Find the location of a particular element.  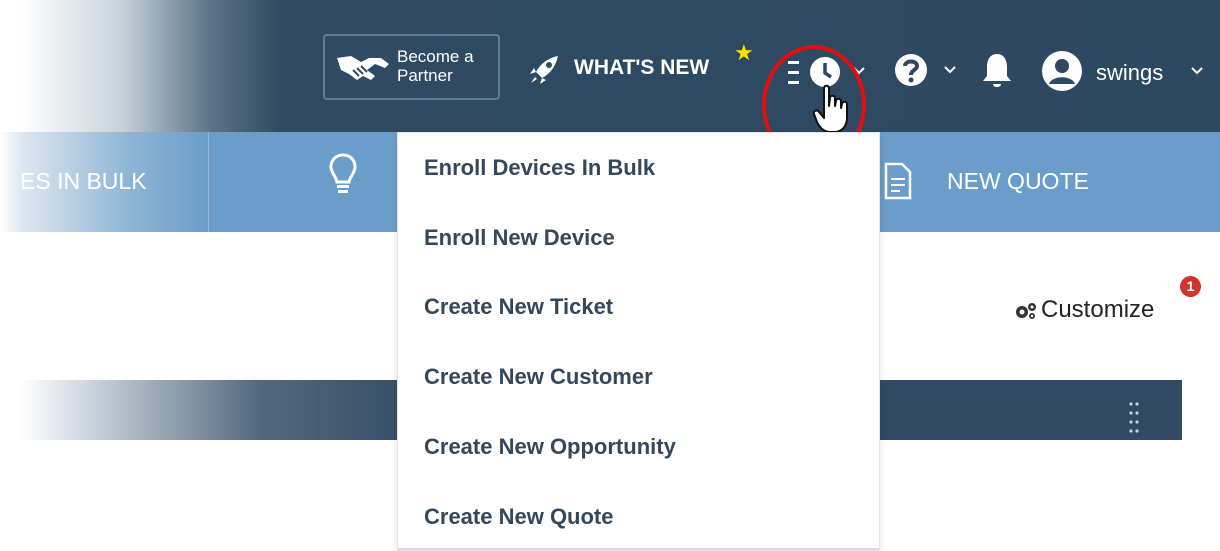

menu-item-new-quote: Create New Quote is located at coordinates (519, 519).